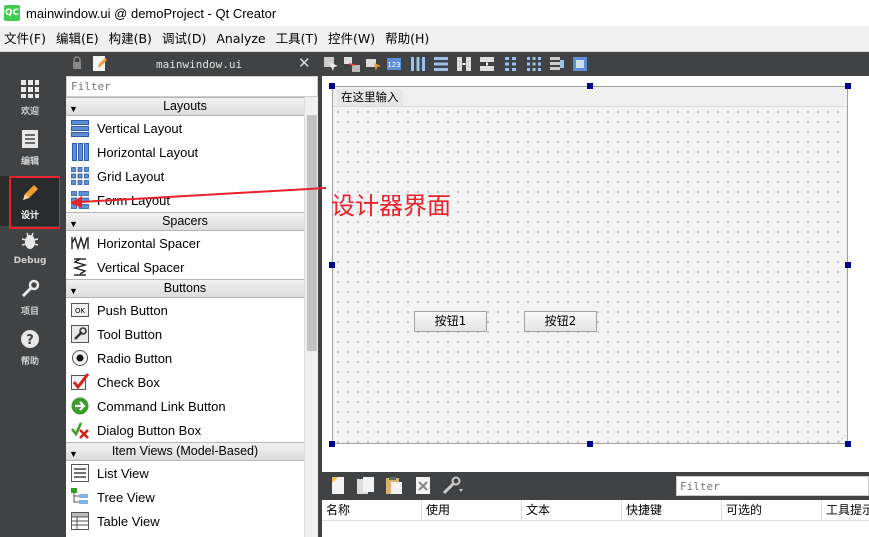 Image resolution: width=869 pixels, height=537 pixels. I want to click on widget-command-link-button: Command Link Button, so click(185, 406).